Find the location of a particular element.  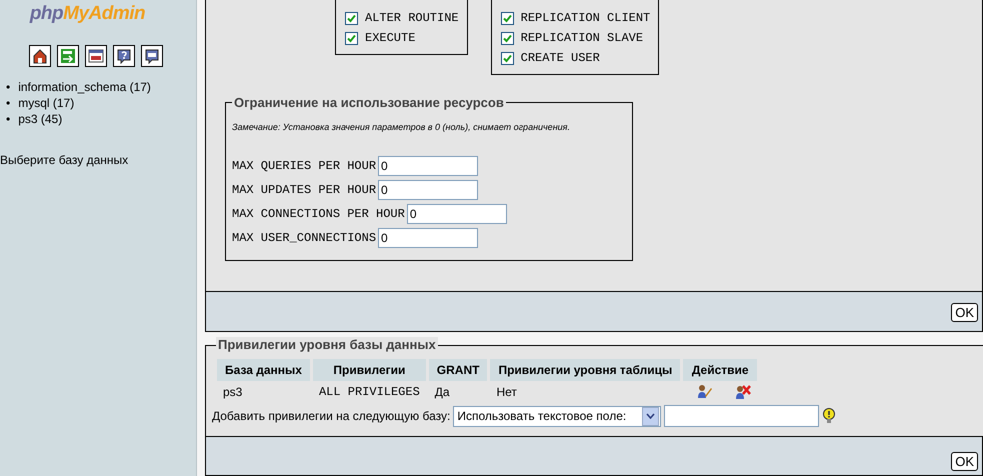

column-header: Привилегии is located at coordinates (369, 370).